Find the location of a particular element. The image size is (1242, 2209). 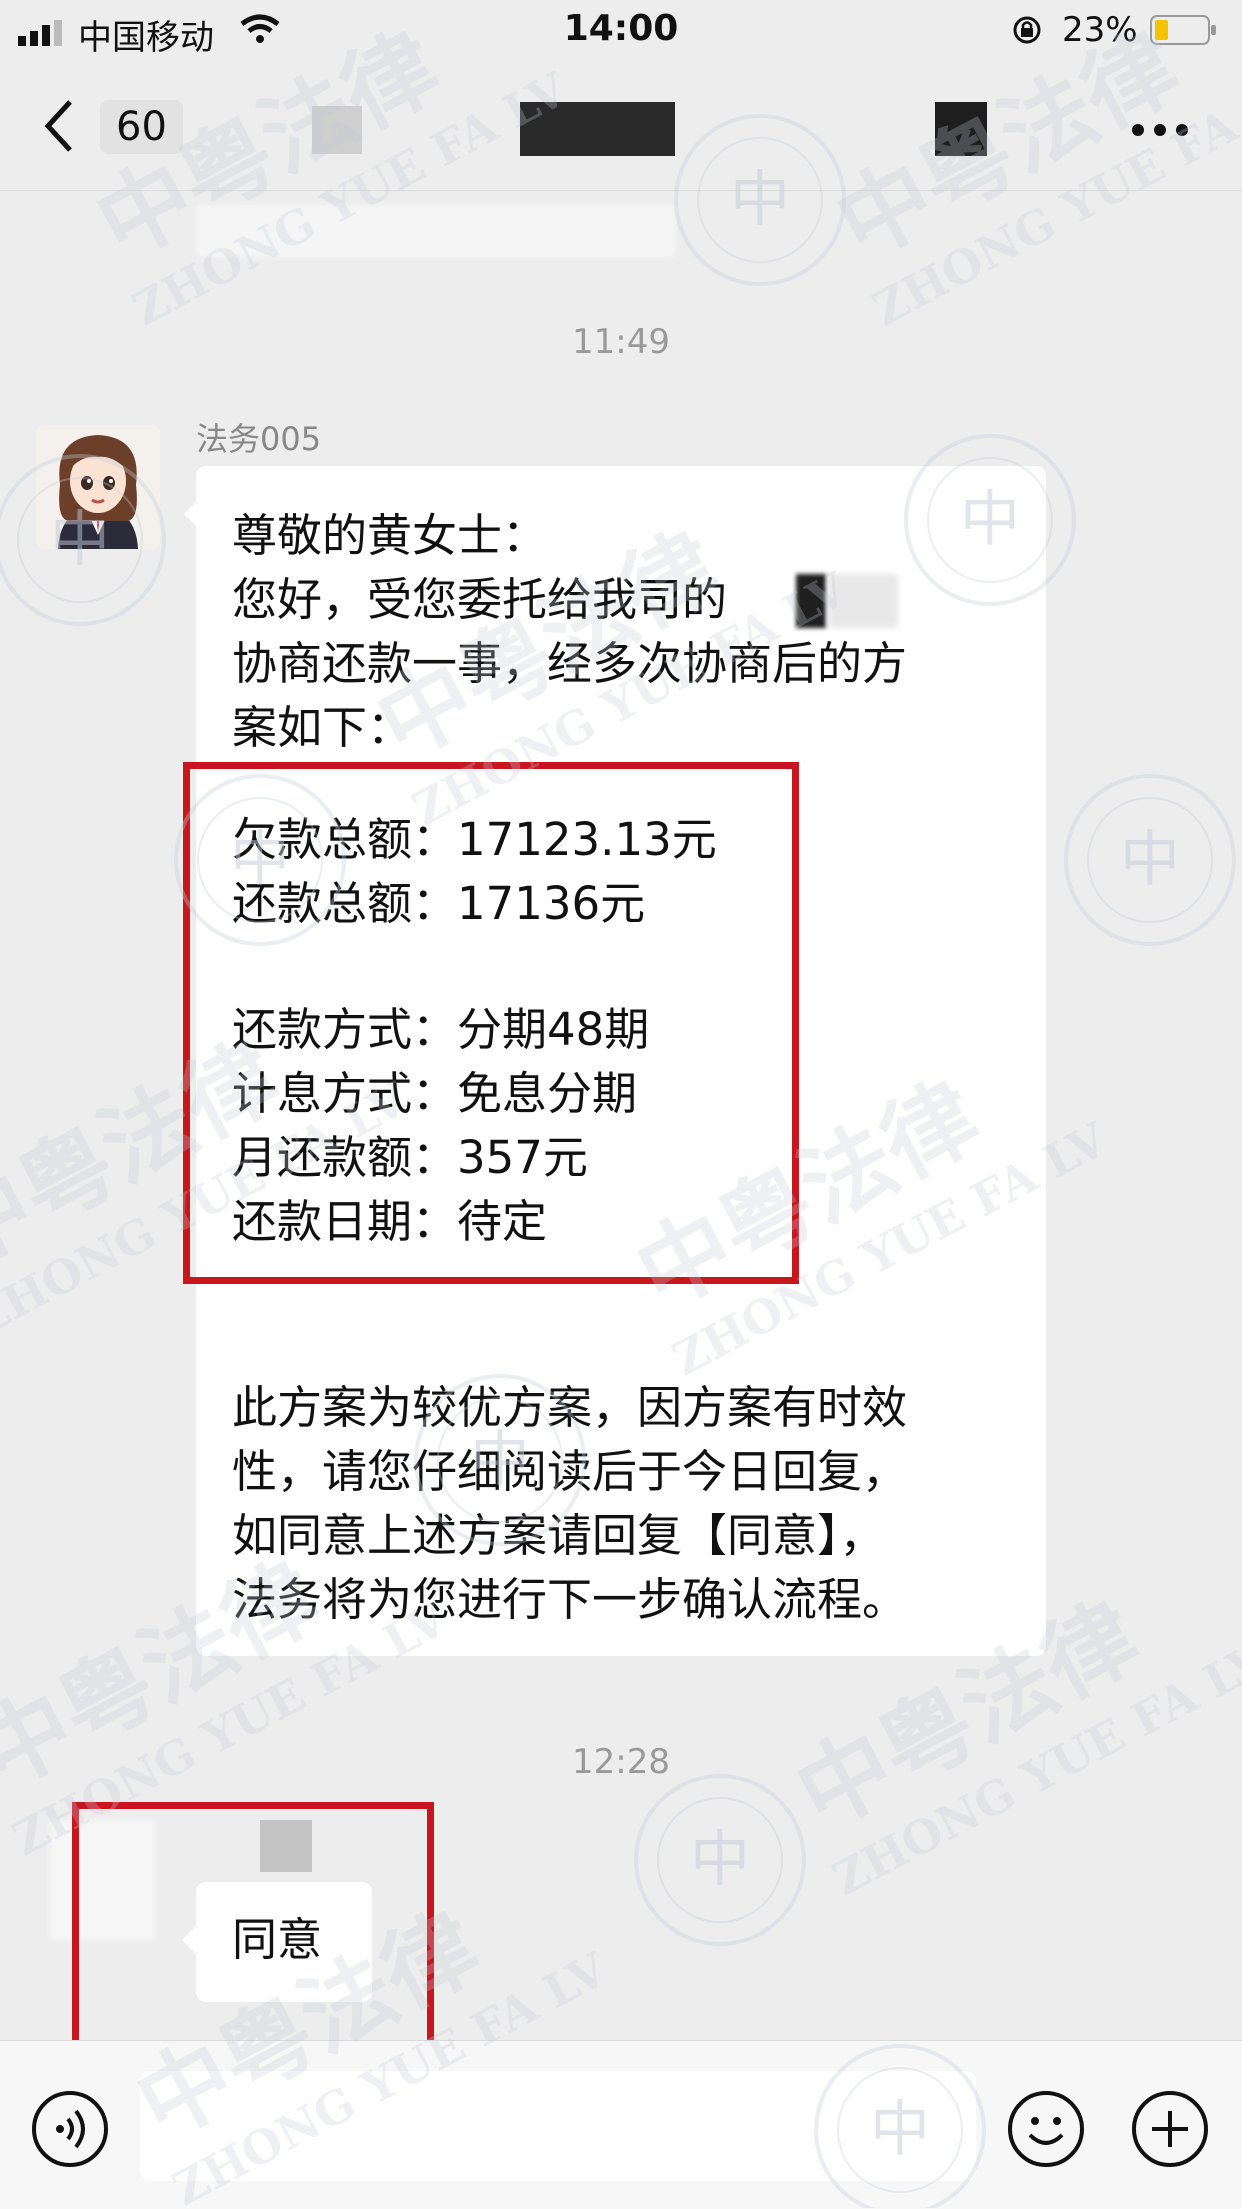

redacted-previous-message is located at coordinates (436, 231).